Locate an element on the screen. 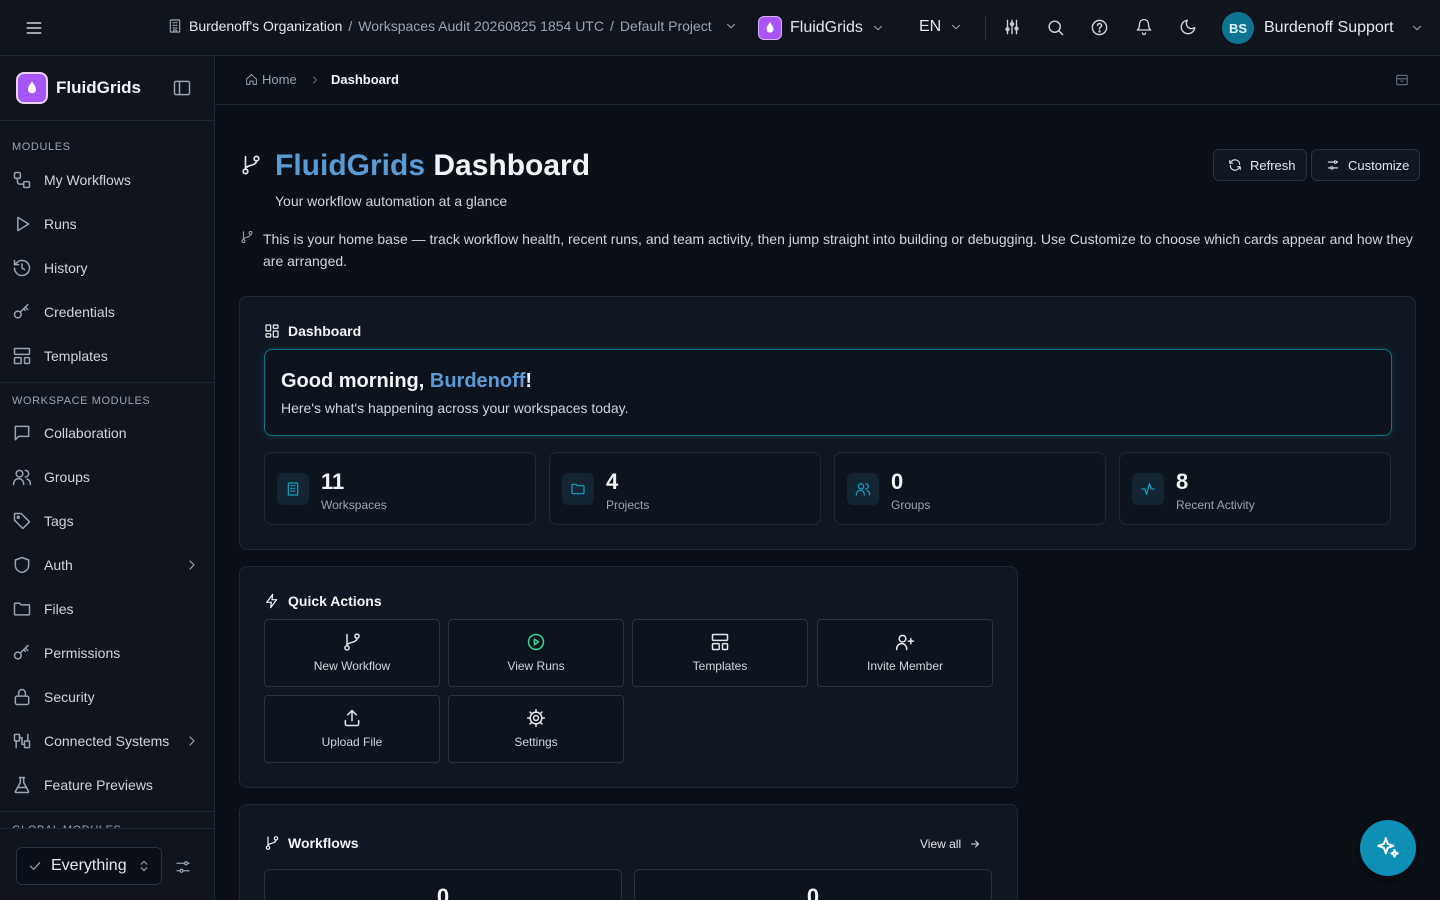 Image resolution: width=1440 pixels, height=900 pixels. bell-icon is located at coordinates (1144, 27).